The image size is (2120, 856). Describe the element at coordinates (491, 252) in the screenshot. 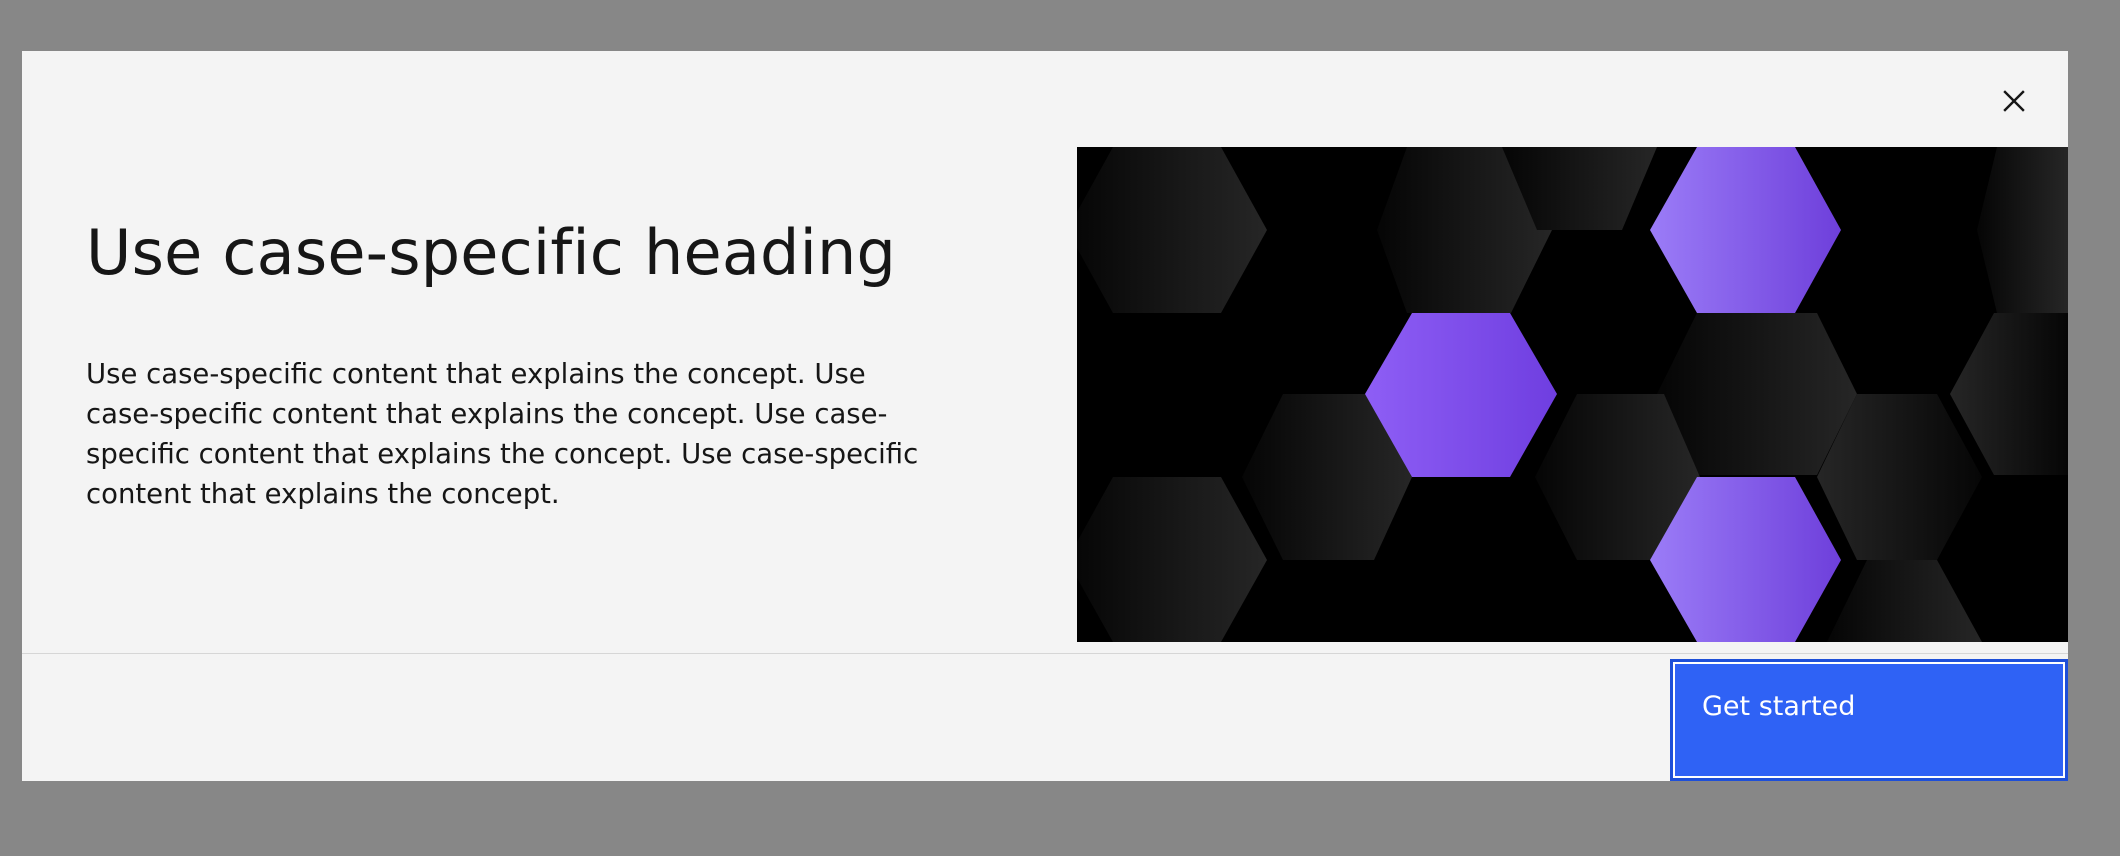

I see `modal-heading: Use case-specific heading` at that location.